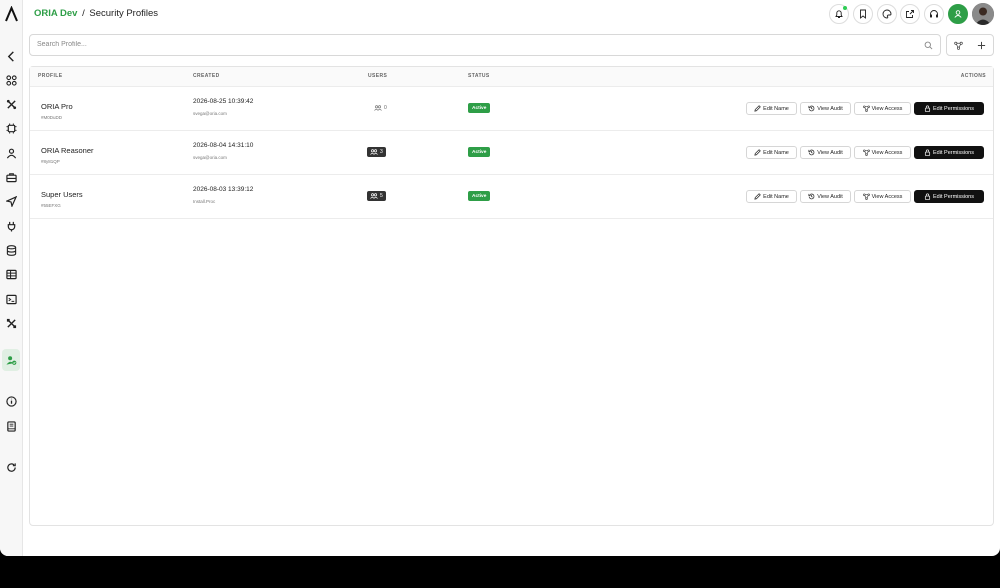 The image size is (1000, 588). What do you see at coordinates (381, 152) in the screenshot?
I see `users-count: 3` at bounding box center [381, 152].